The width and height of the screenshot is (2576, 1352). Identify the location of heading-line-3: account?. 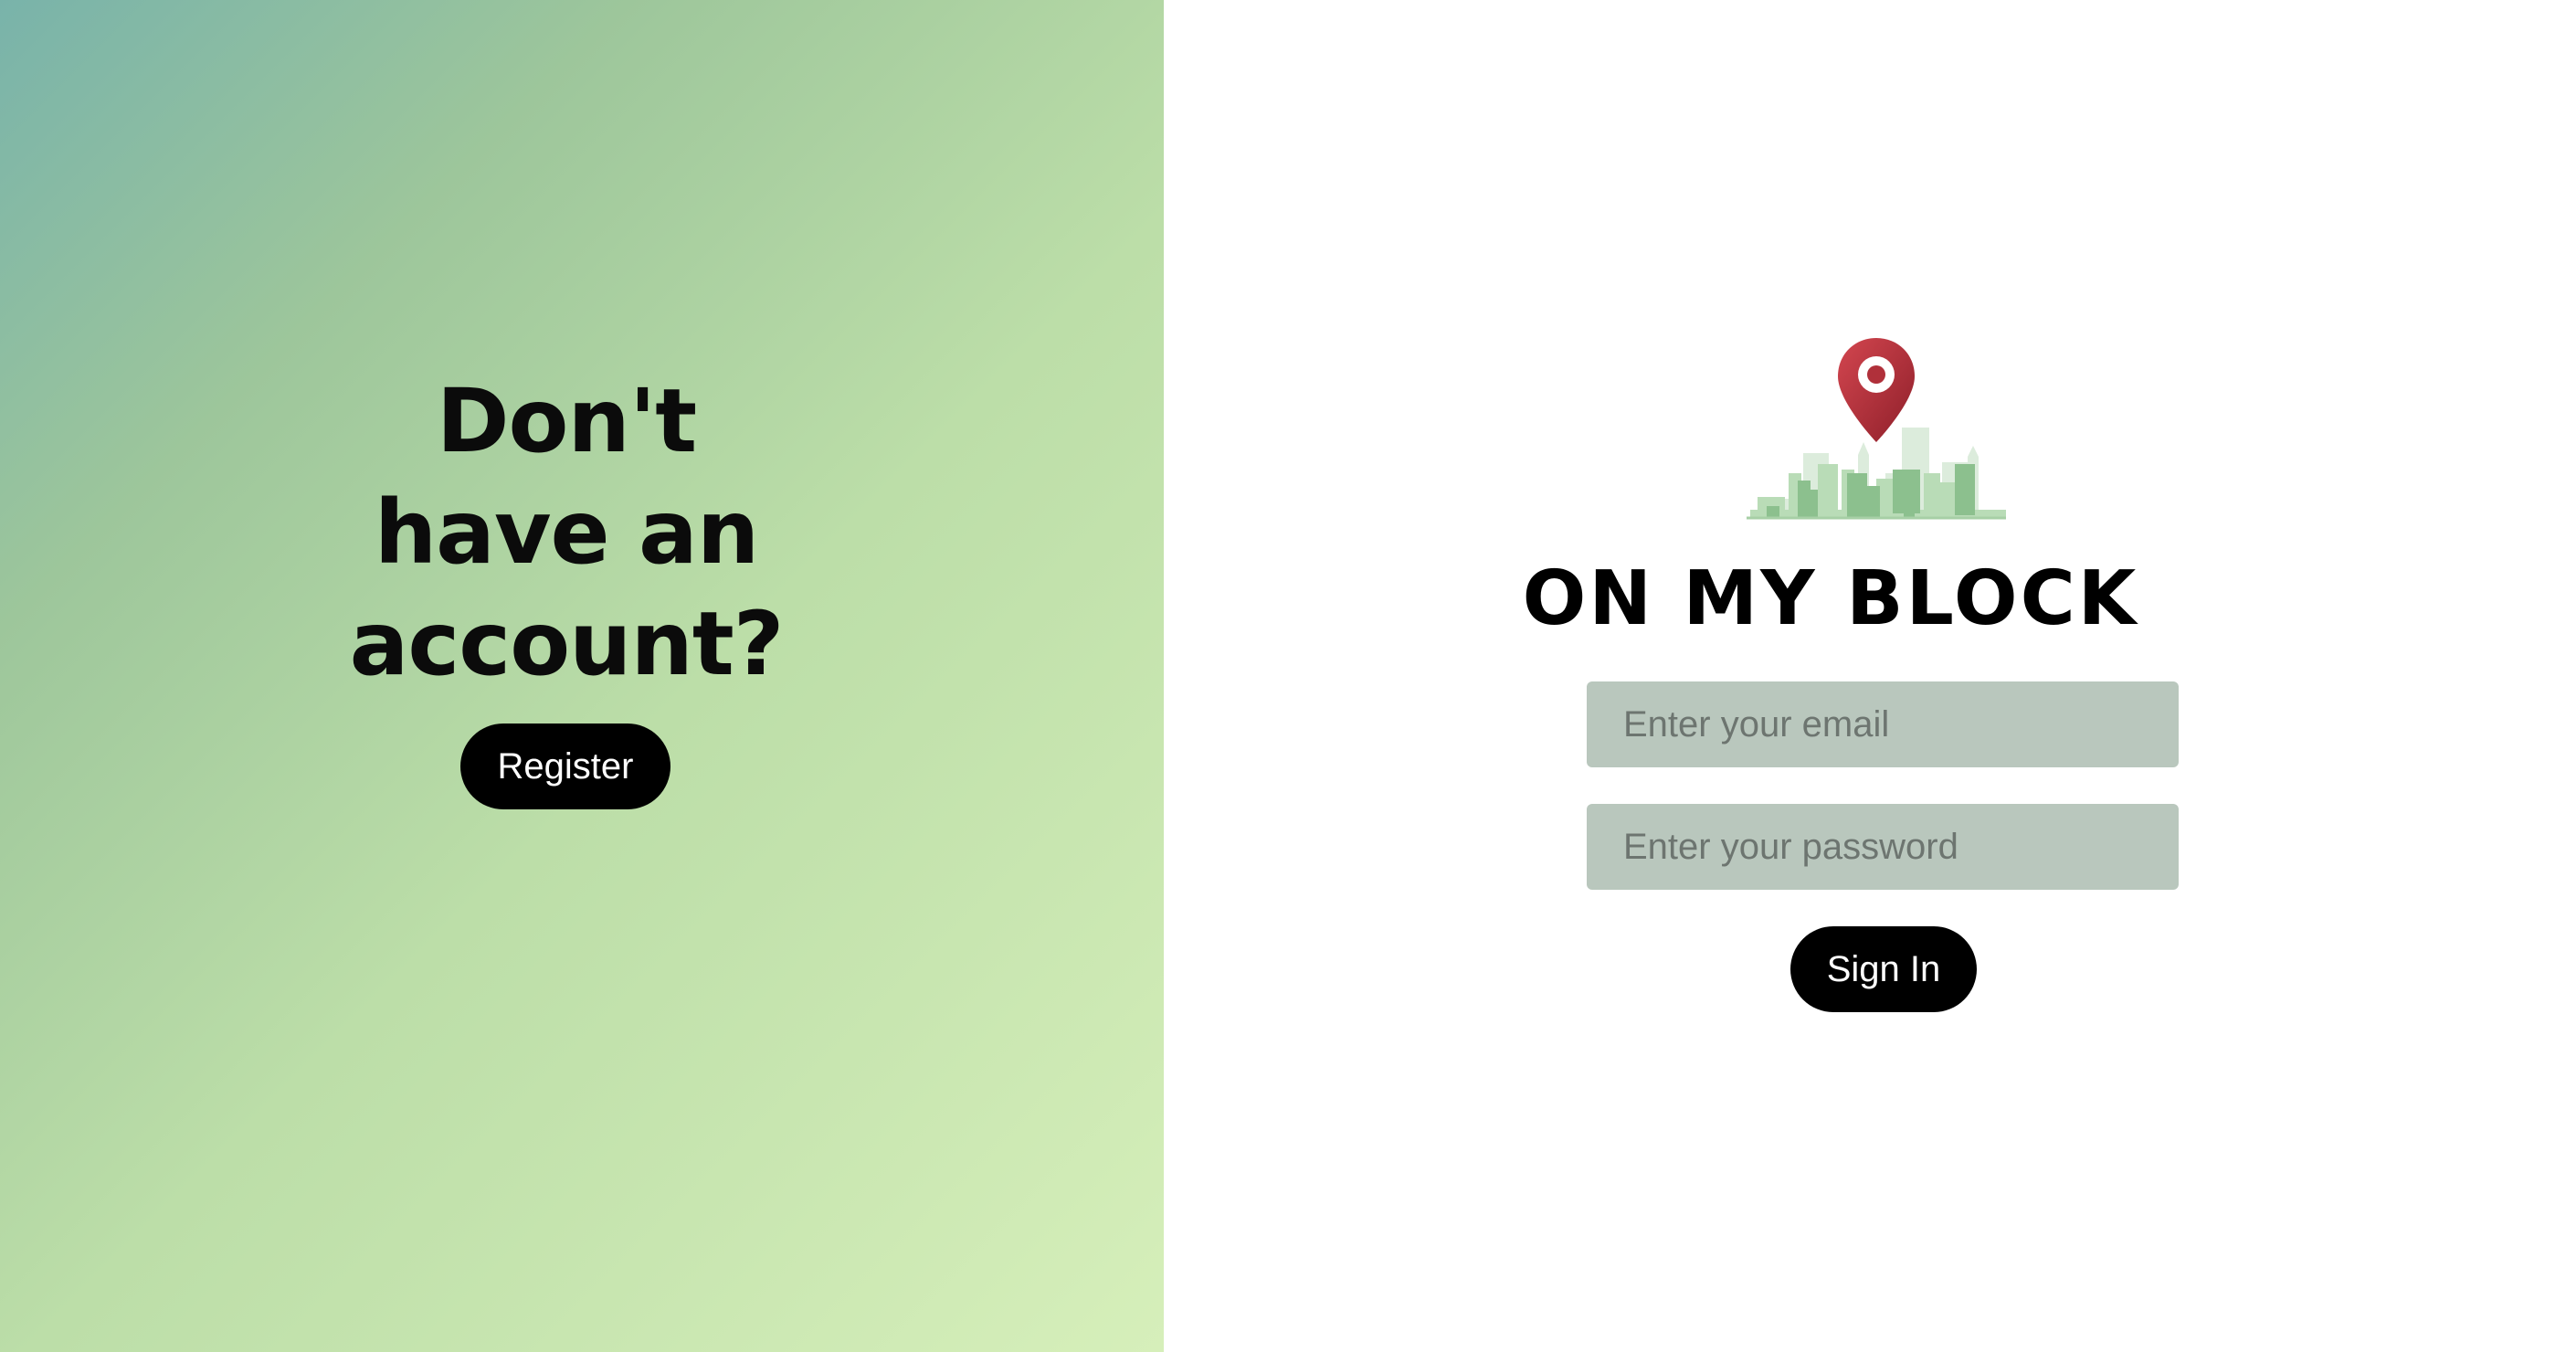
(567, 644).